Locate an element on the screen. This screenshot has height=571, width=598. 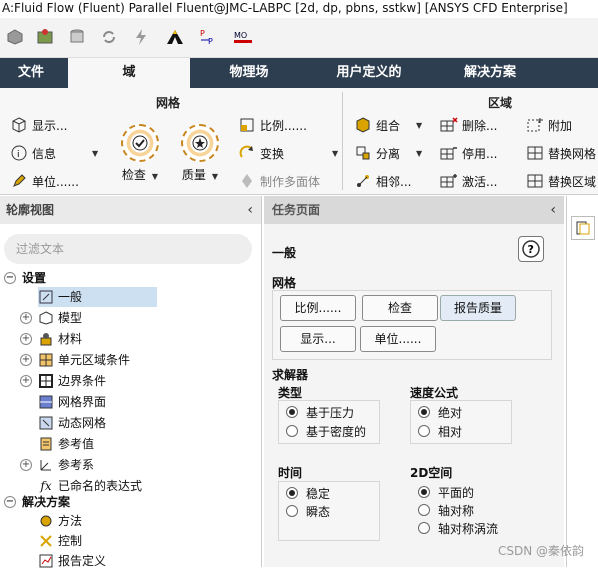
radio-label: 基于压力 is located at coordinates (330, 412).